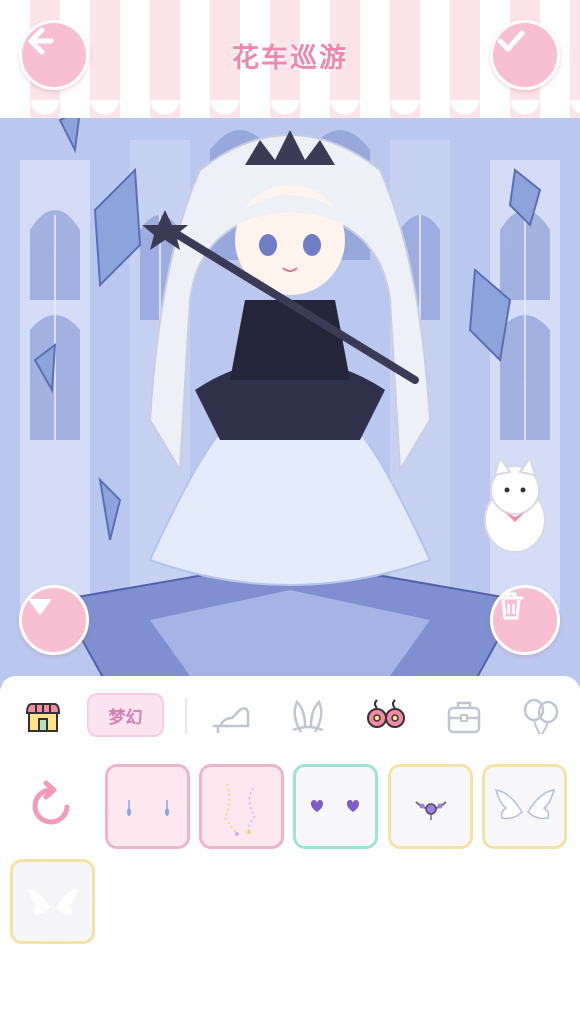 The image size is (580, 1031). Describe the element at coordinates (290, 111) in the screenshot. I see `banner-scallop` at that location.